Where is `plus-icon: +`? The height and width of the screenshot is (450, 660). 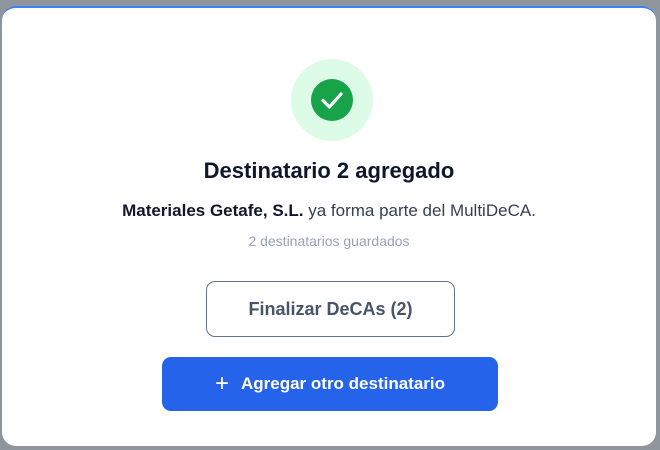 plus-icon: + is located at coordinates (221, 383).